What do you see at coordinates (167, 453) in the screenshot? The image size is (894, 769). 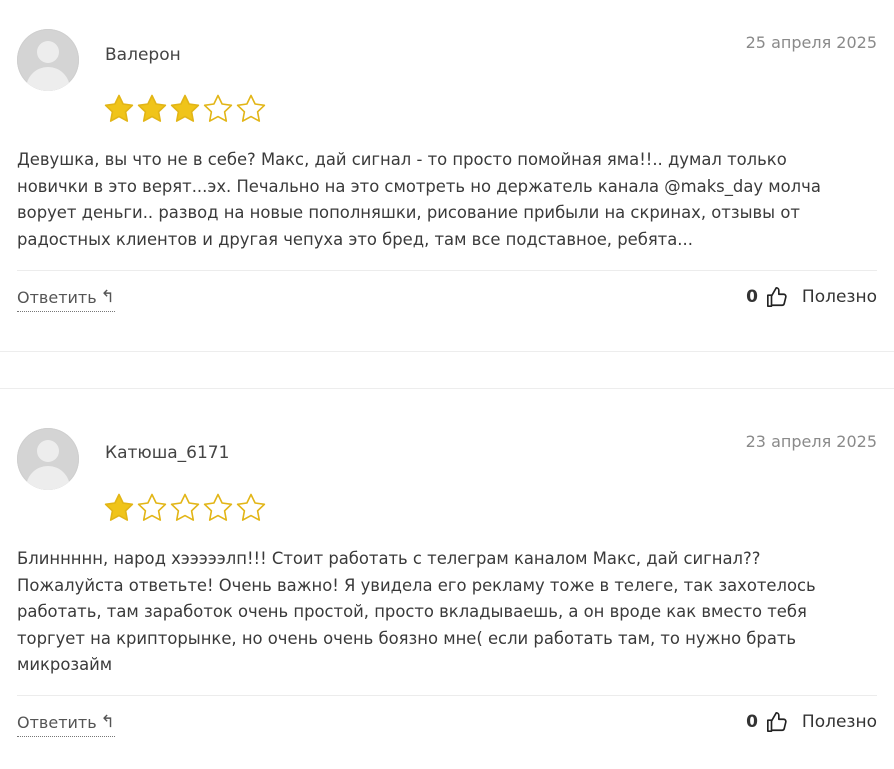 I see `review-author: Катюша_6171` at bounding box center [167, 453].